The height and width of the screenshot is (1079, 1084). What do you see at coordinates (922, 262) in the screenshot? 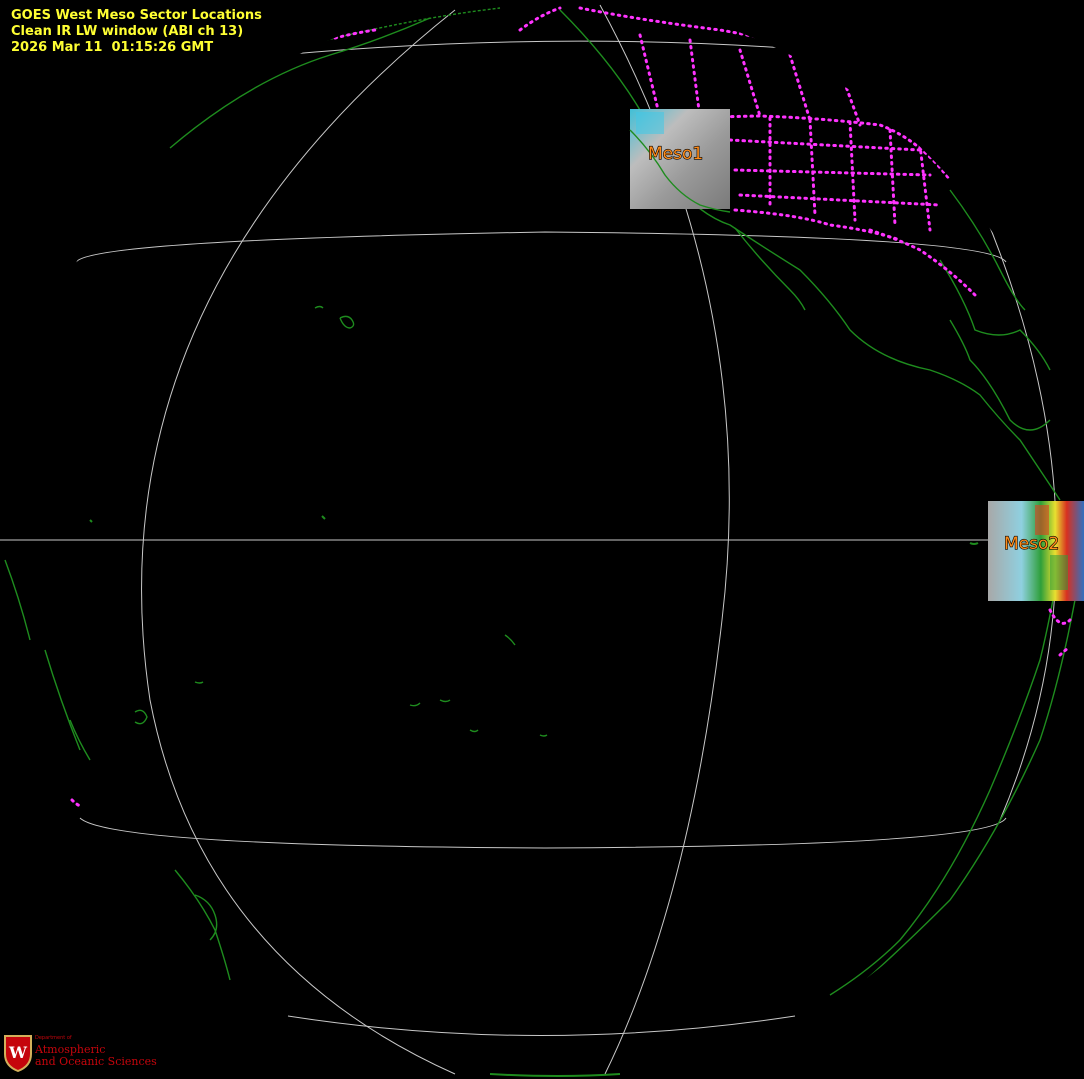
I see `border-mexico-states` at bounding box center [922, 262].